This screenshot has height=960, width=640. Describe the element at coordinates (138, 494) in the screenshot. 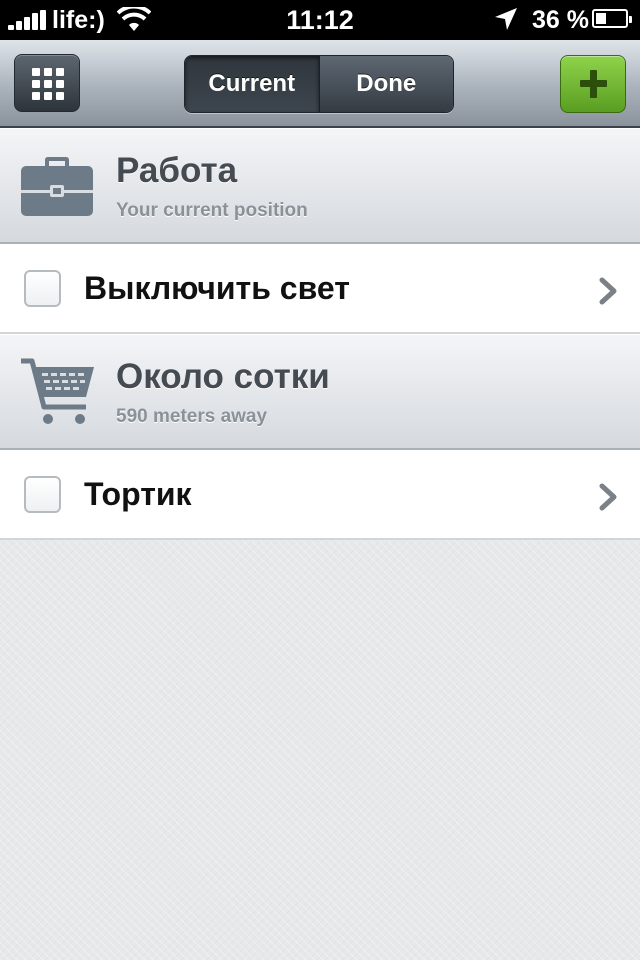

I see `task-label: Тортик` at that location.